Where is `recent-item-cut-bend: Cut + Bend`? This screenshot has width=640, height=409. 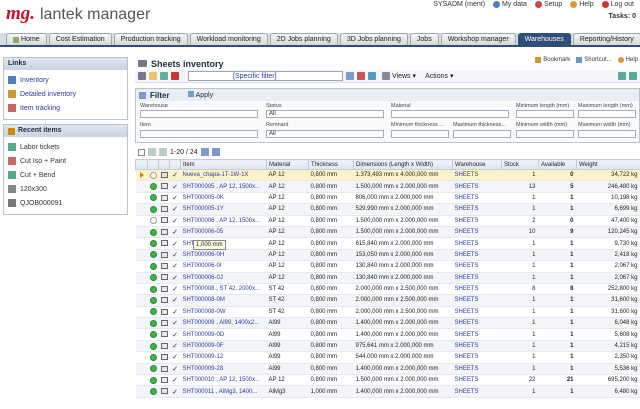
recent-item-cut-bend: Cut + Bend is located at coordinates (67, 175).